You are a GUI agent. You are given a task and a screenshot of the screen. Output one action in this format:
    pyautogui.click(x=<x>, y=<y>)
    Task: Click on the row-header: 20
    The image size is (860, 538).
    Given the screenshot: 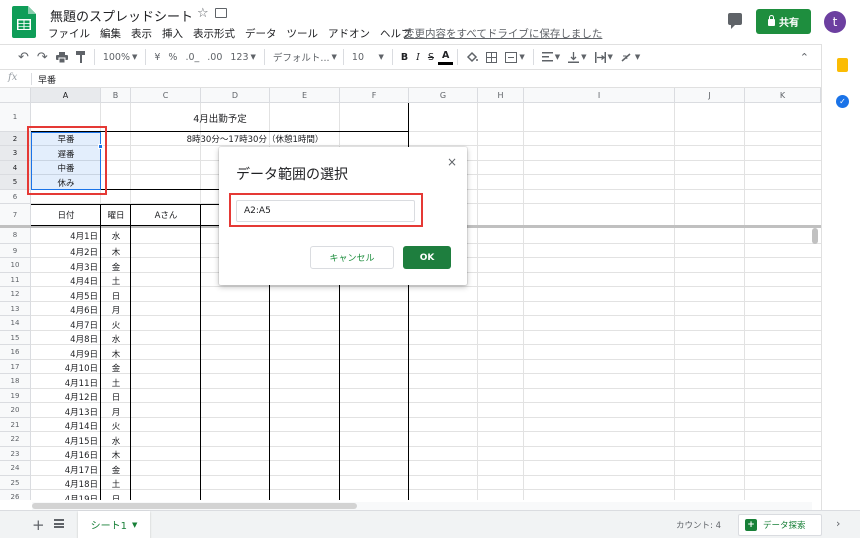 What is the action you would take?
    pyautogui.click(x=15, y=410)
    